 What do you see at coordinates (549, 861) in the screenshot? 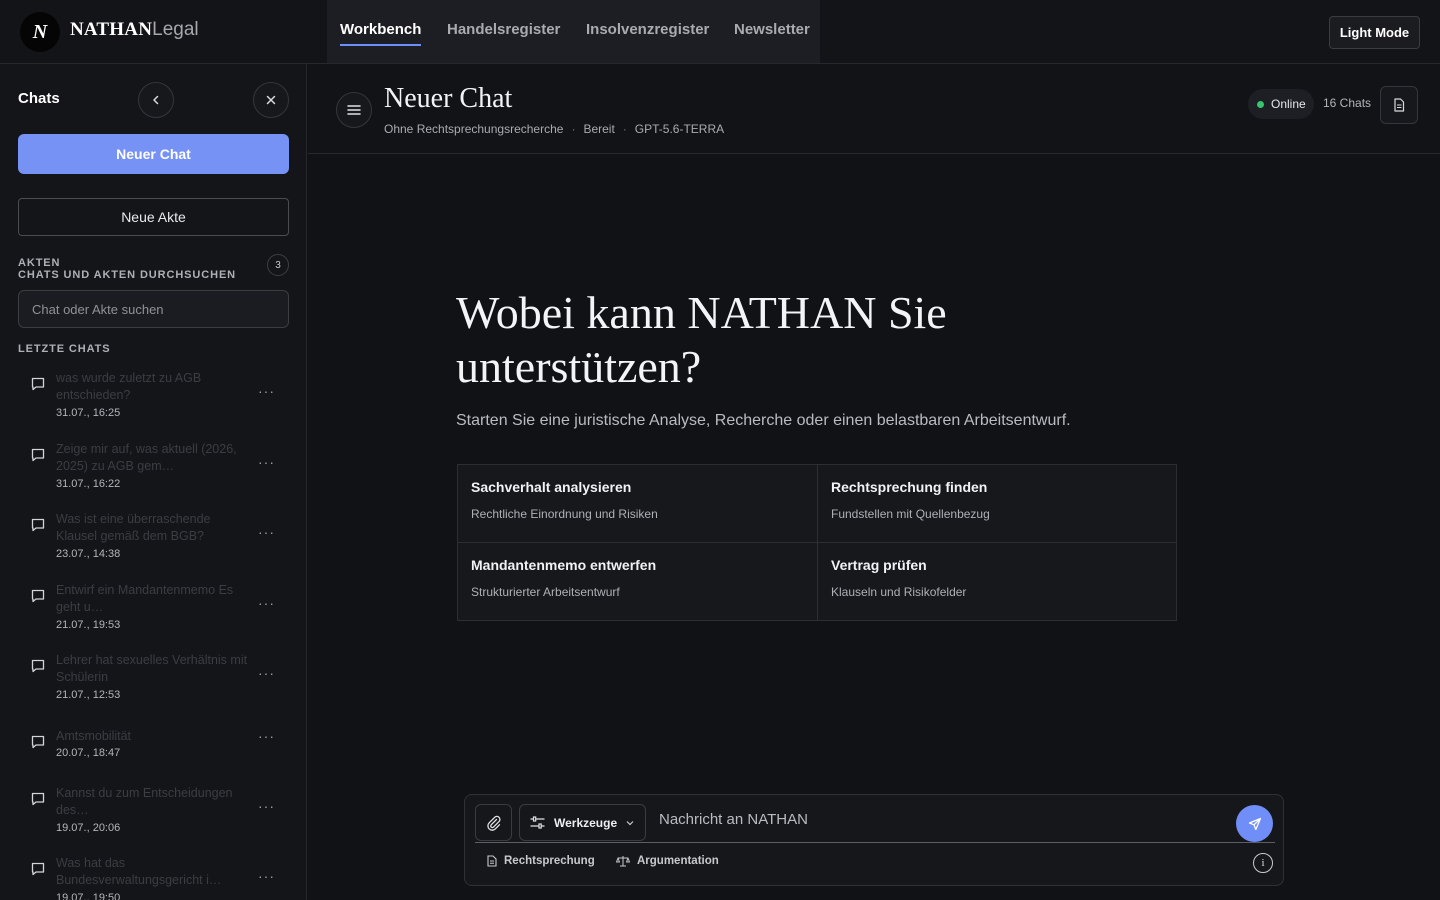
I see `rechtsprechung-label: Rechtsprechung` at bounding box center [549, 861].